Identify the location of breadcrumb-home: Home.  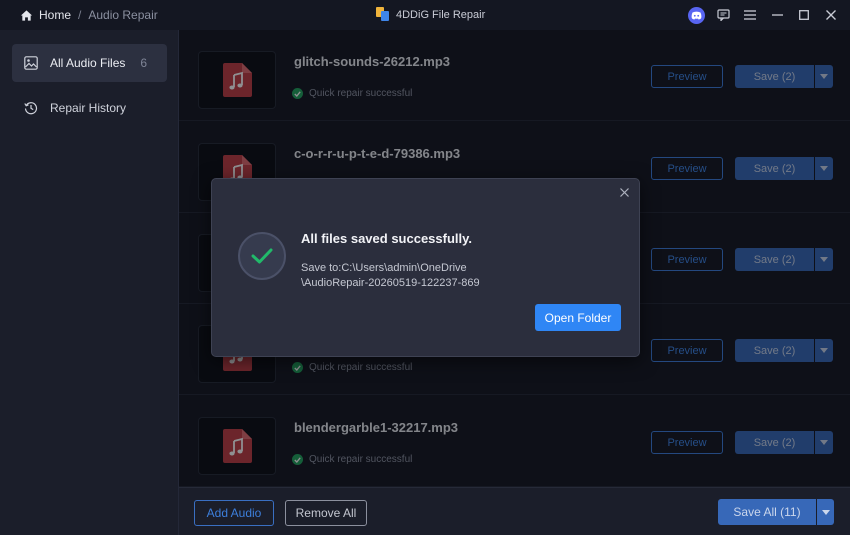
(55, 15).